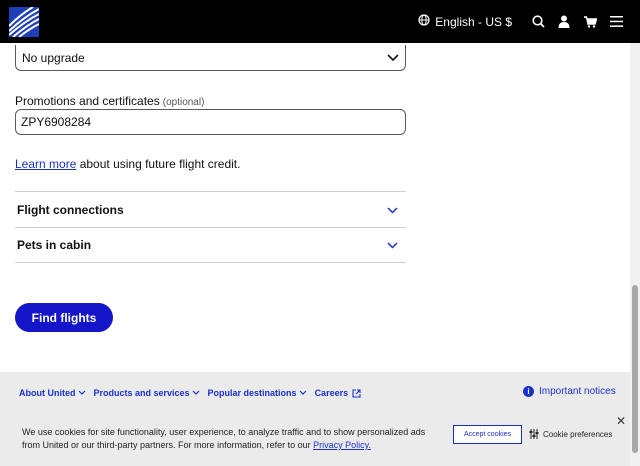  I want to click on external-link-icon, so click(356, 393).